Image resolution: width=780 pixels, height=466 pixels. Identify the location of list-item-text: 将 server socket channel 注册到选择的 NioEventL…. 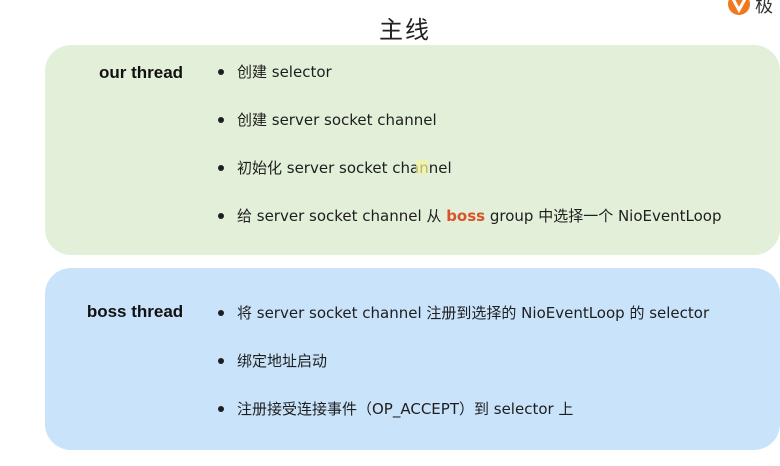
(473, 313).